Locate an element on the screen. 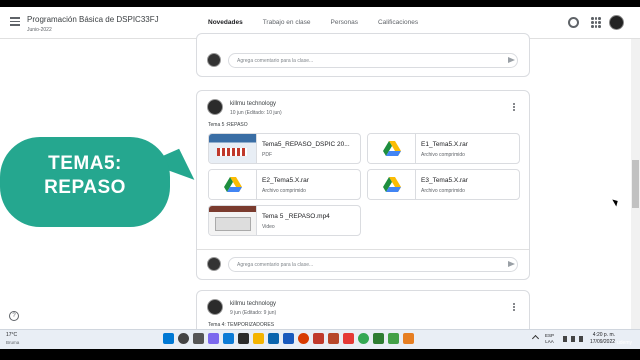 The image size is (640, 360). task-view-icon is located at coordinates (198, 338).